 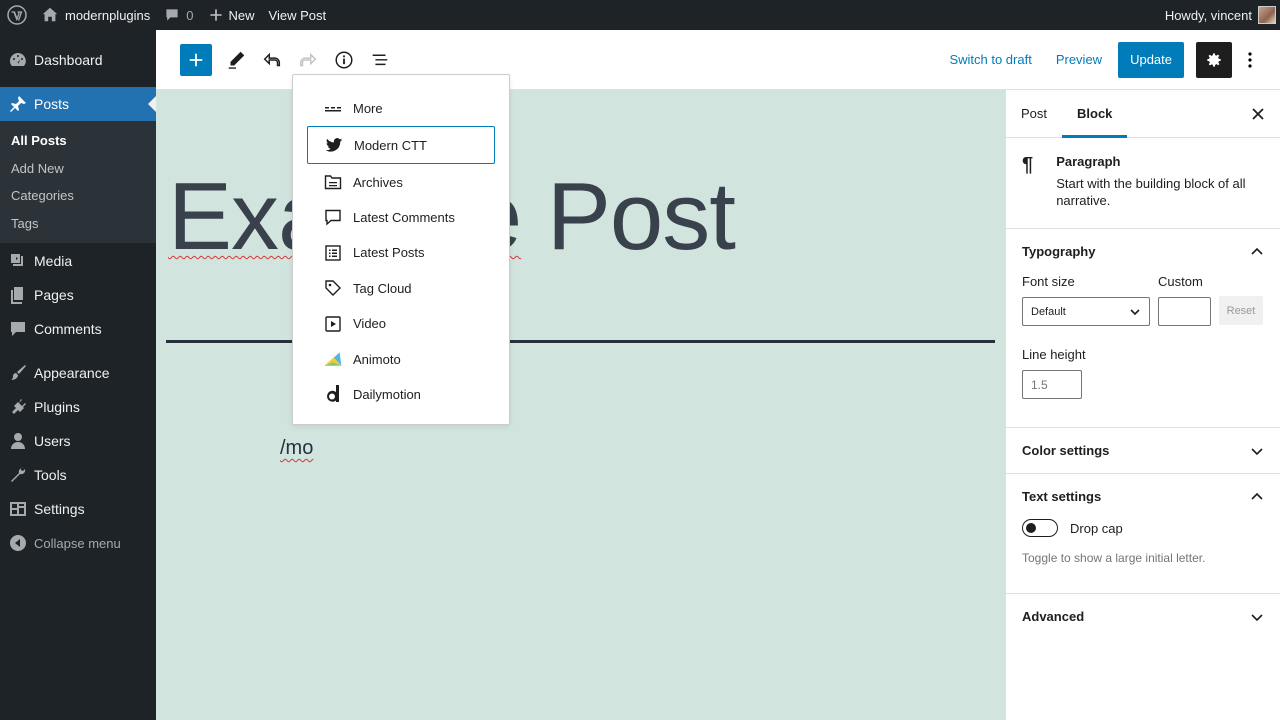 What do you see at coordinates (178, 15) in the screenshot?
I see `comments-link: 0` at bounding box center [178, 15].